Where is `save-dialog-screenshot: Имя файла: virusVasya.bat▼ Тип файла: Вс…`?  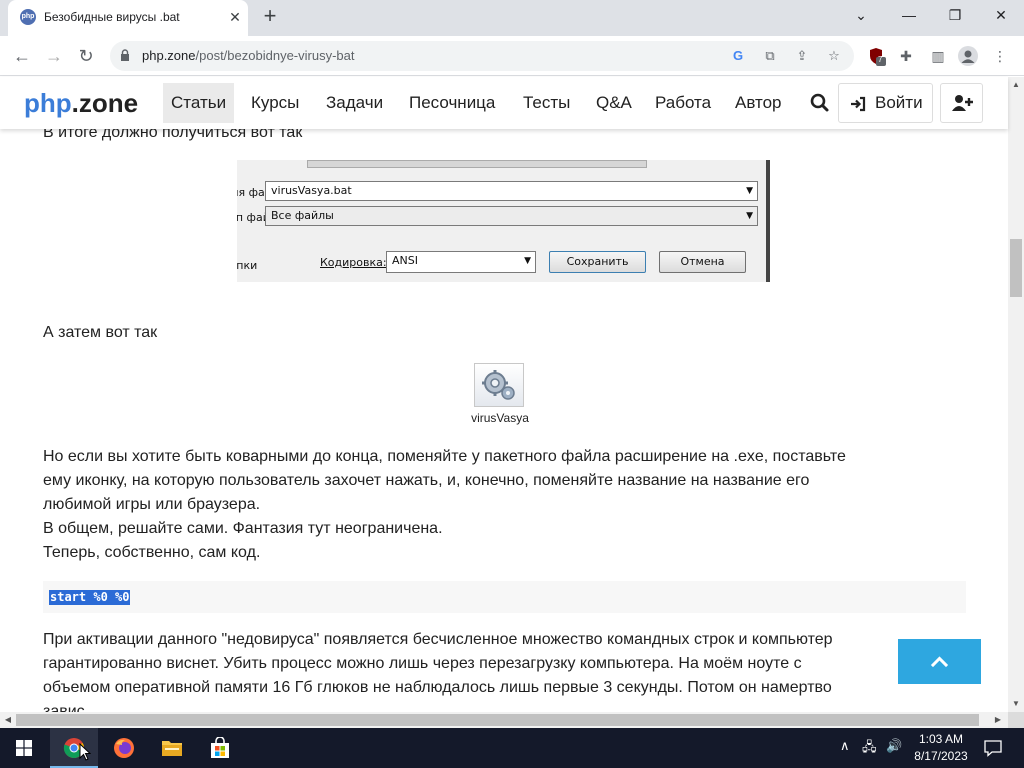 save-dialog-screenshot: Имя файла: virusVasya.bat▼ Тип файла: Вс… is located at coordinates (503, 221).